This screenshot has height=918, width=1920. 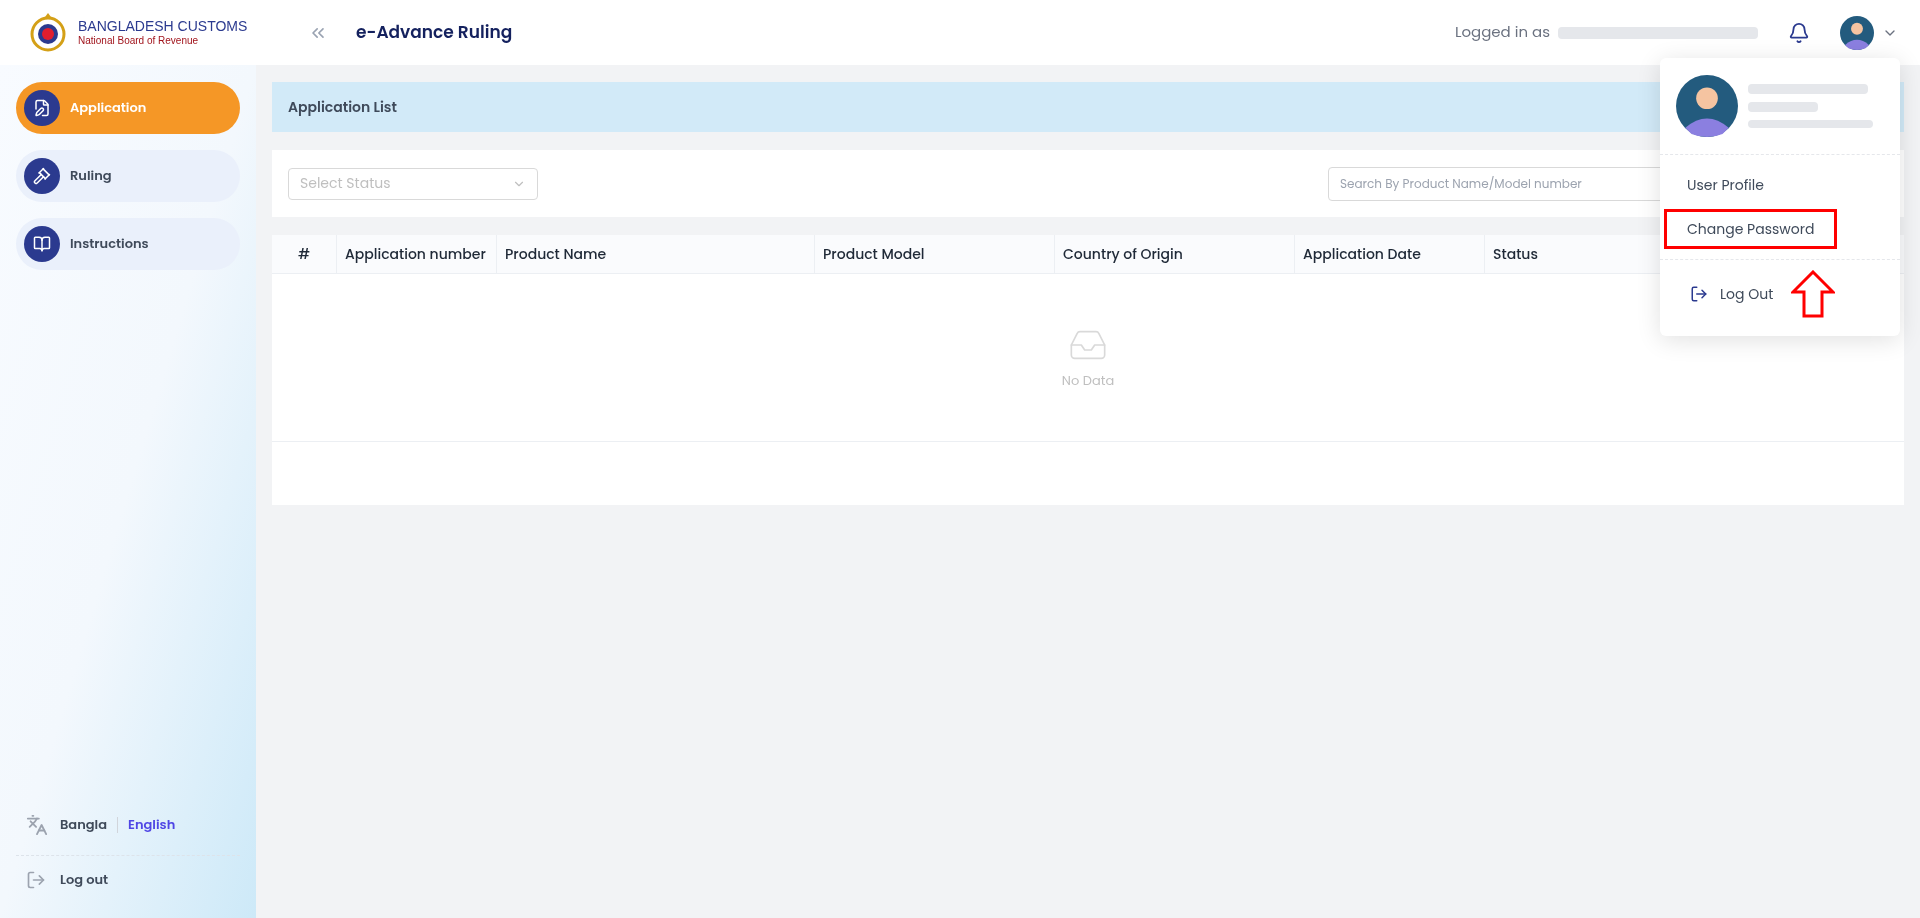 I want to click on notification-bell-icon, so click(x=1799, y=32).